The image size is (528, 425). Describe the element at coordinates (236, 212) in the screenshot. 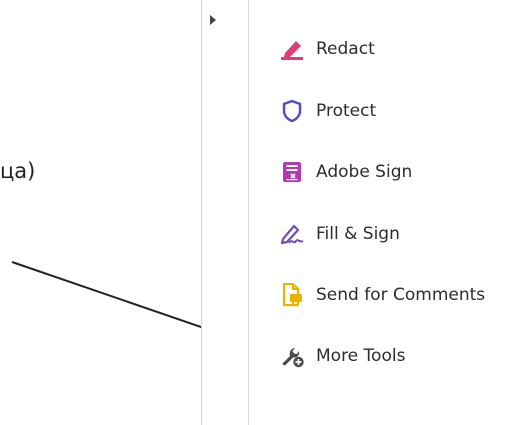

I see `panel-divider-strip` at that location.